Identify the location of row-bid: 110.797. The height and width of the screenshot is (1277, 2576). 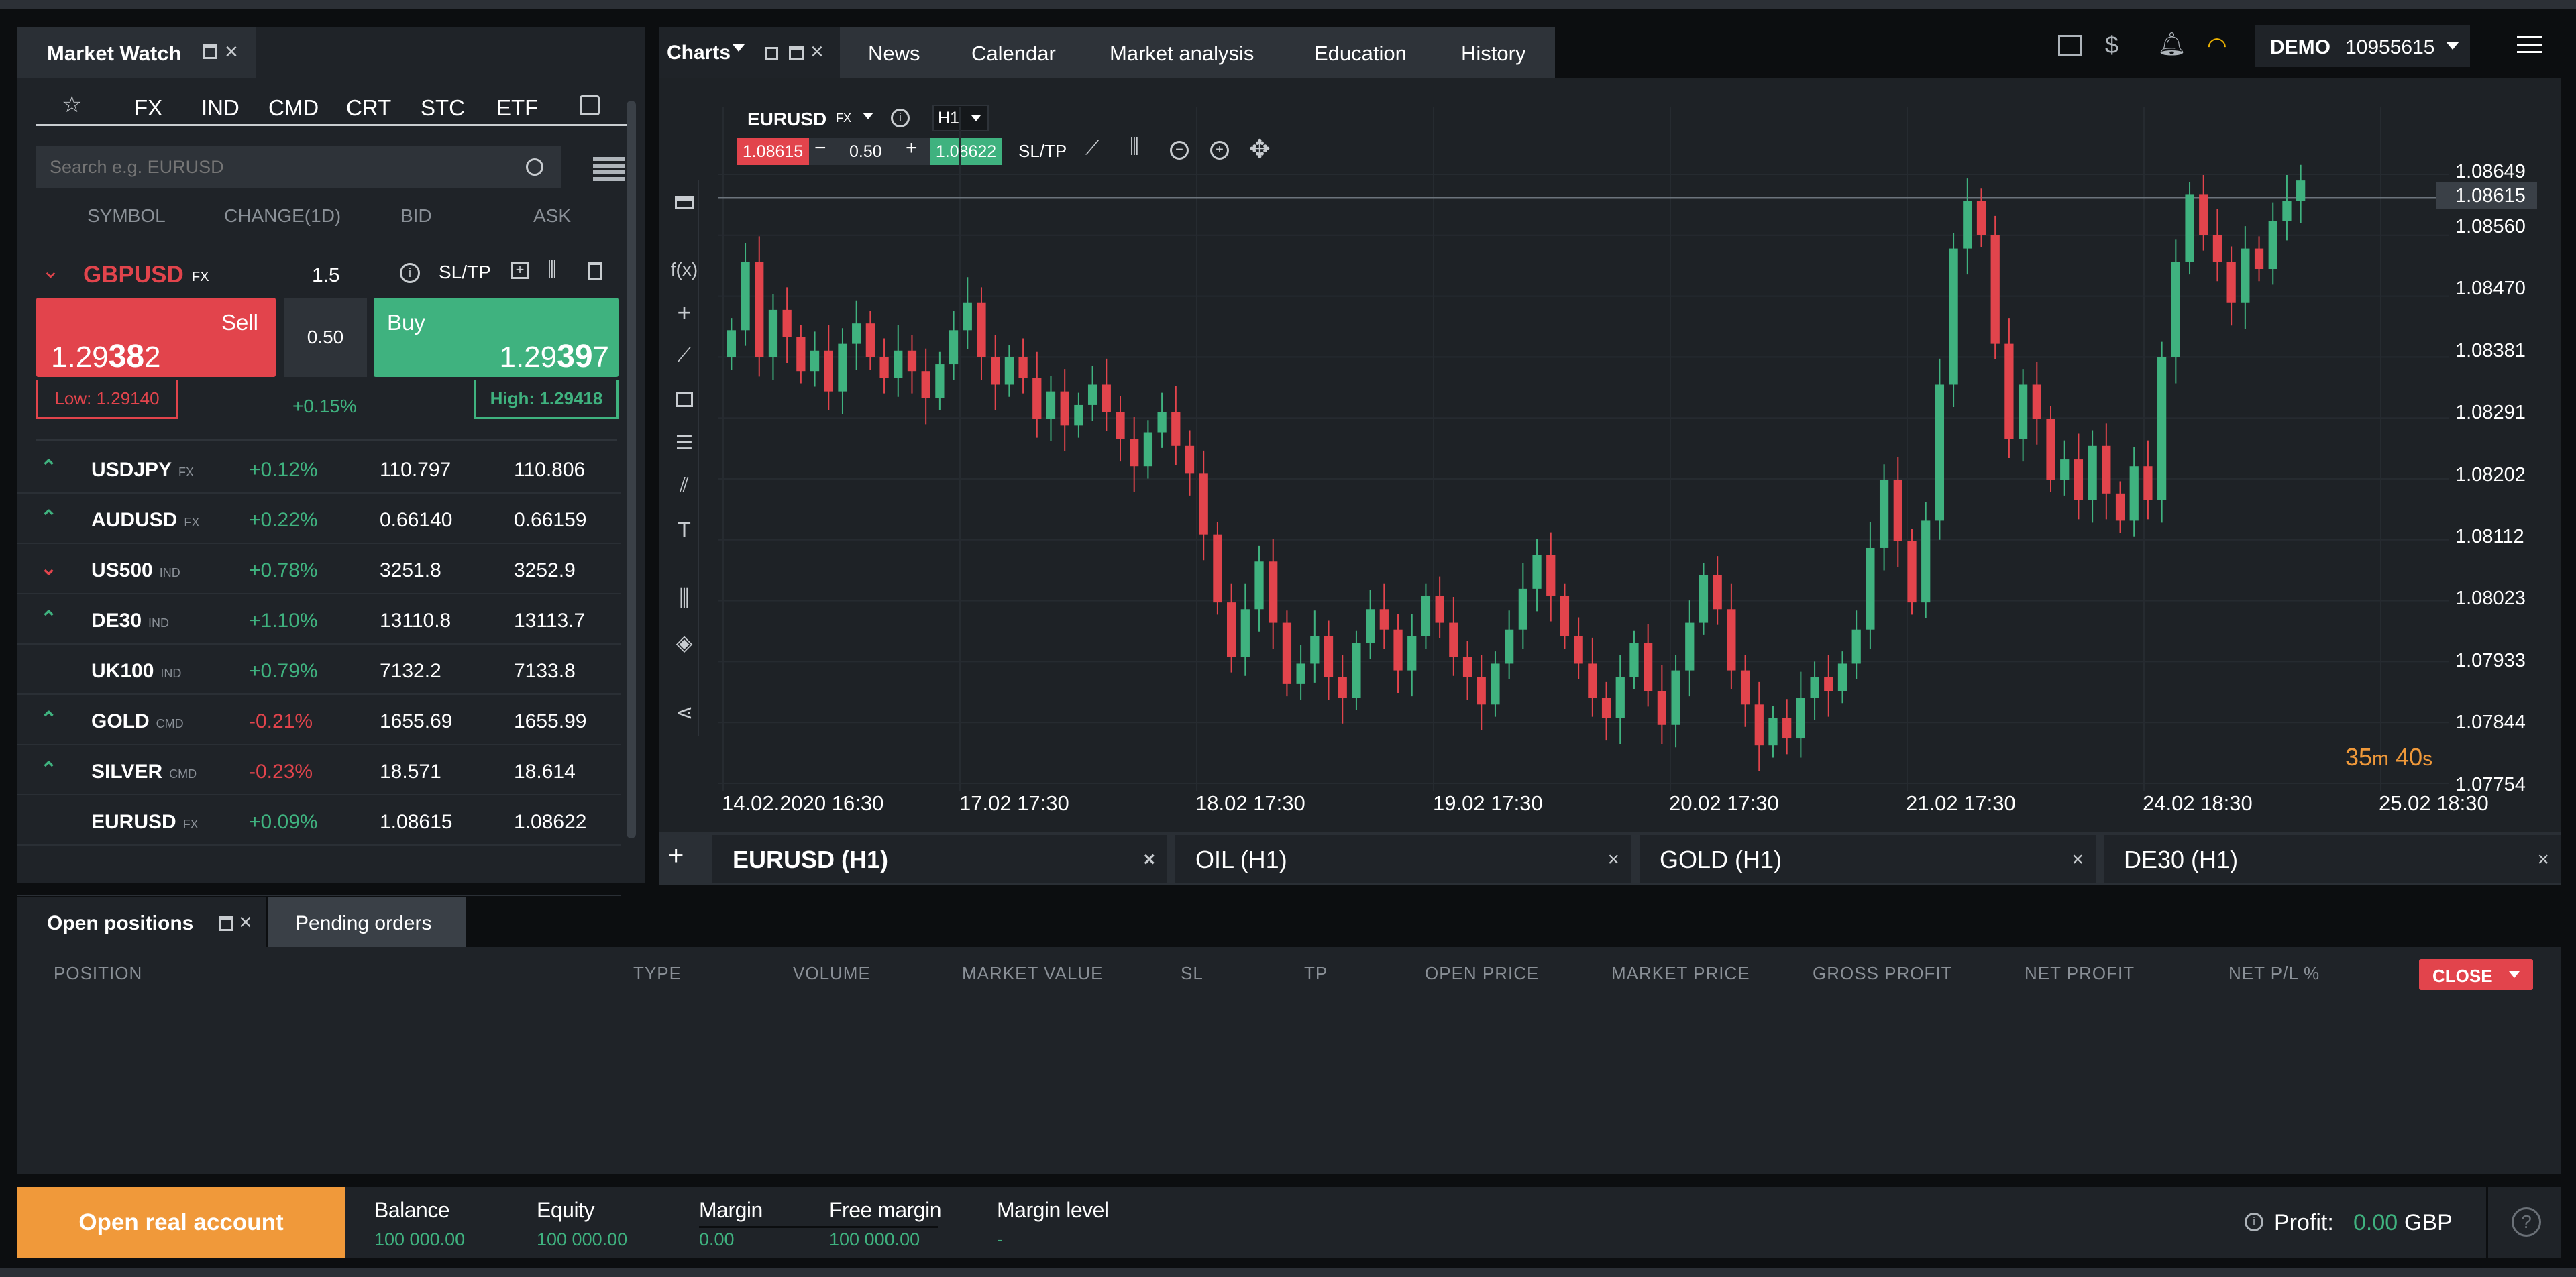
(415, 470).